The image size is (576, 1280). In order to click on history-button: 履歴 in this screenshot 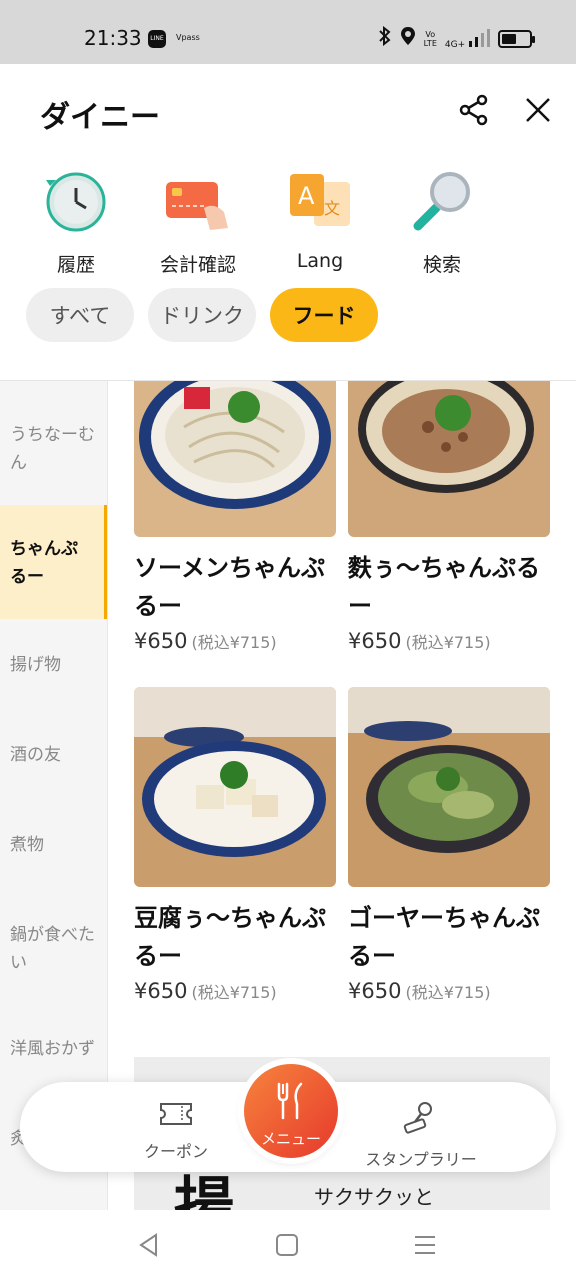, I will do `click(76, 222)`.